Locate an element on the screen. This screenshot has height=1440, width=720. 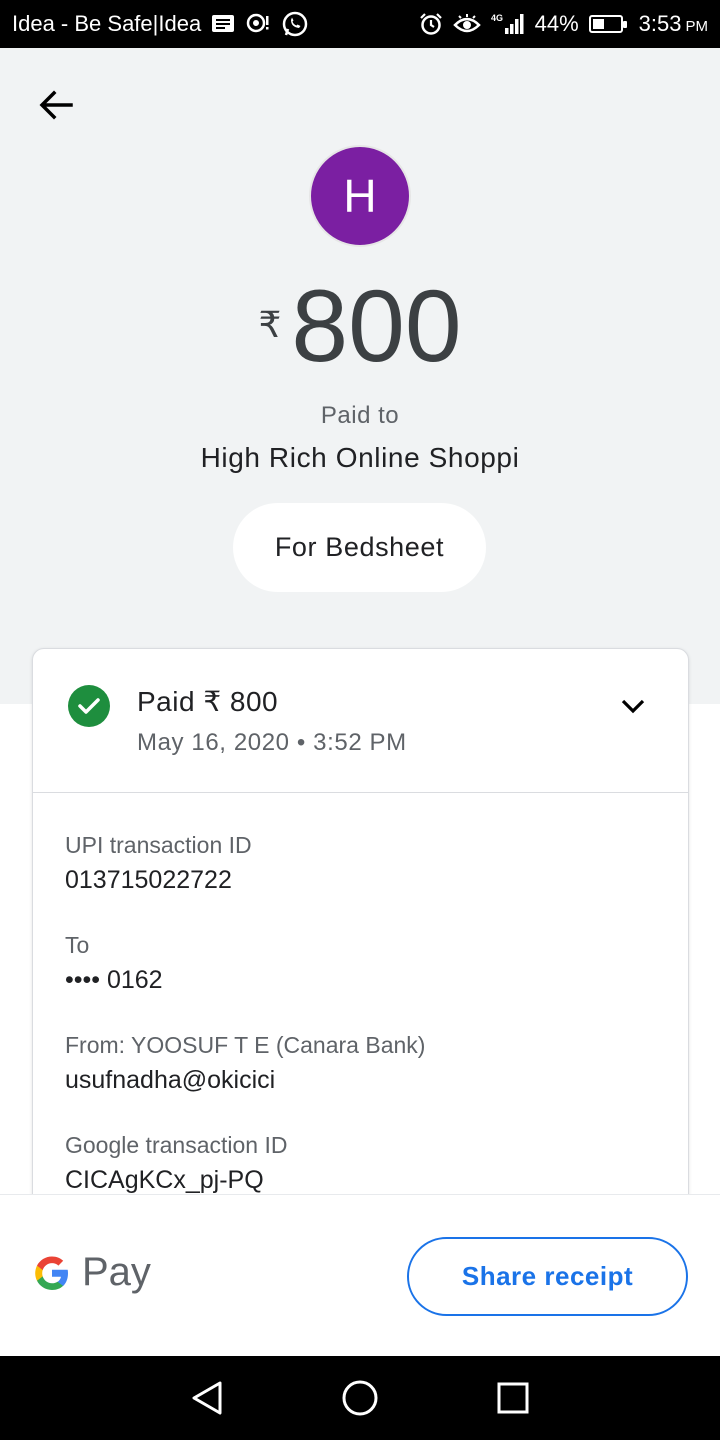
status-left: Idea - Be Safe|Idea is located at coordinates (160, 24).